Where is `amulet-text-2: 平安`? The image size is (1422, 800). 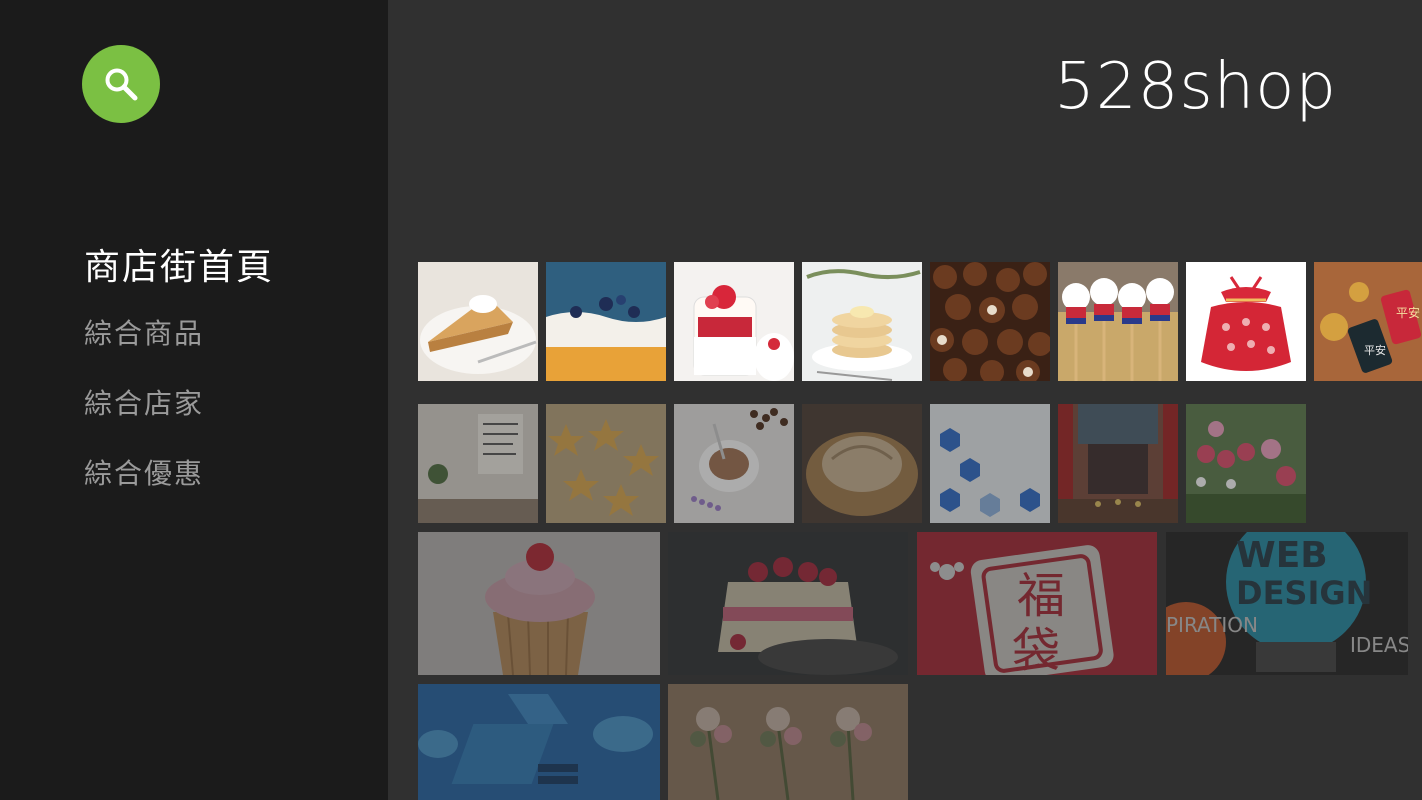 amulet-text-2: 平安 is located at coordinates (1375, 350).